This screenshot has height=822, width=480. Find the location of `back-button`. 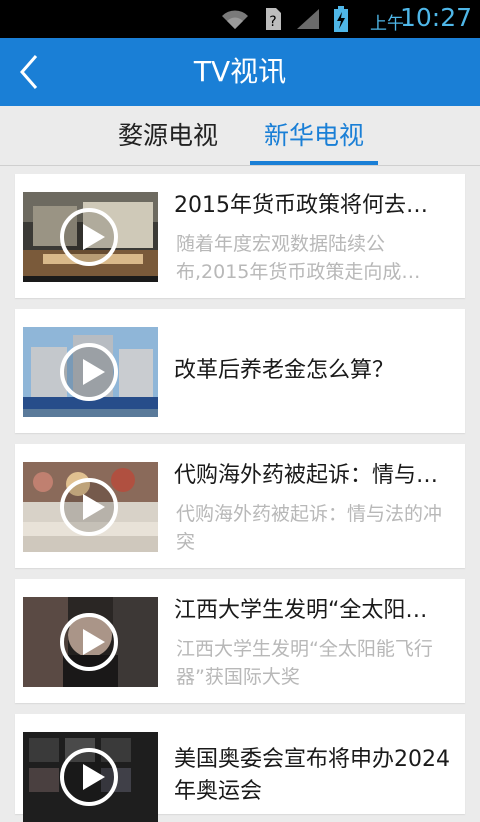

back-button is located at coordinates (30, 72).